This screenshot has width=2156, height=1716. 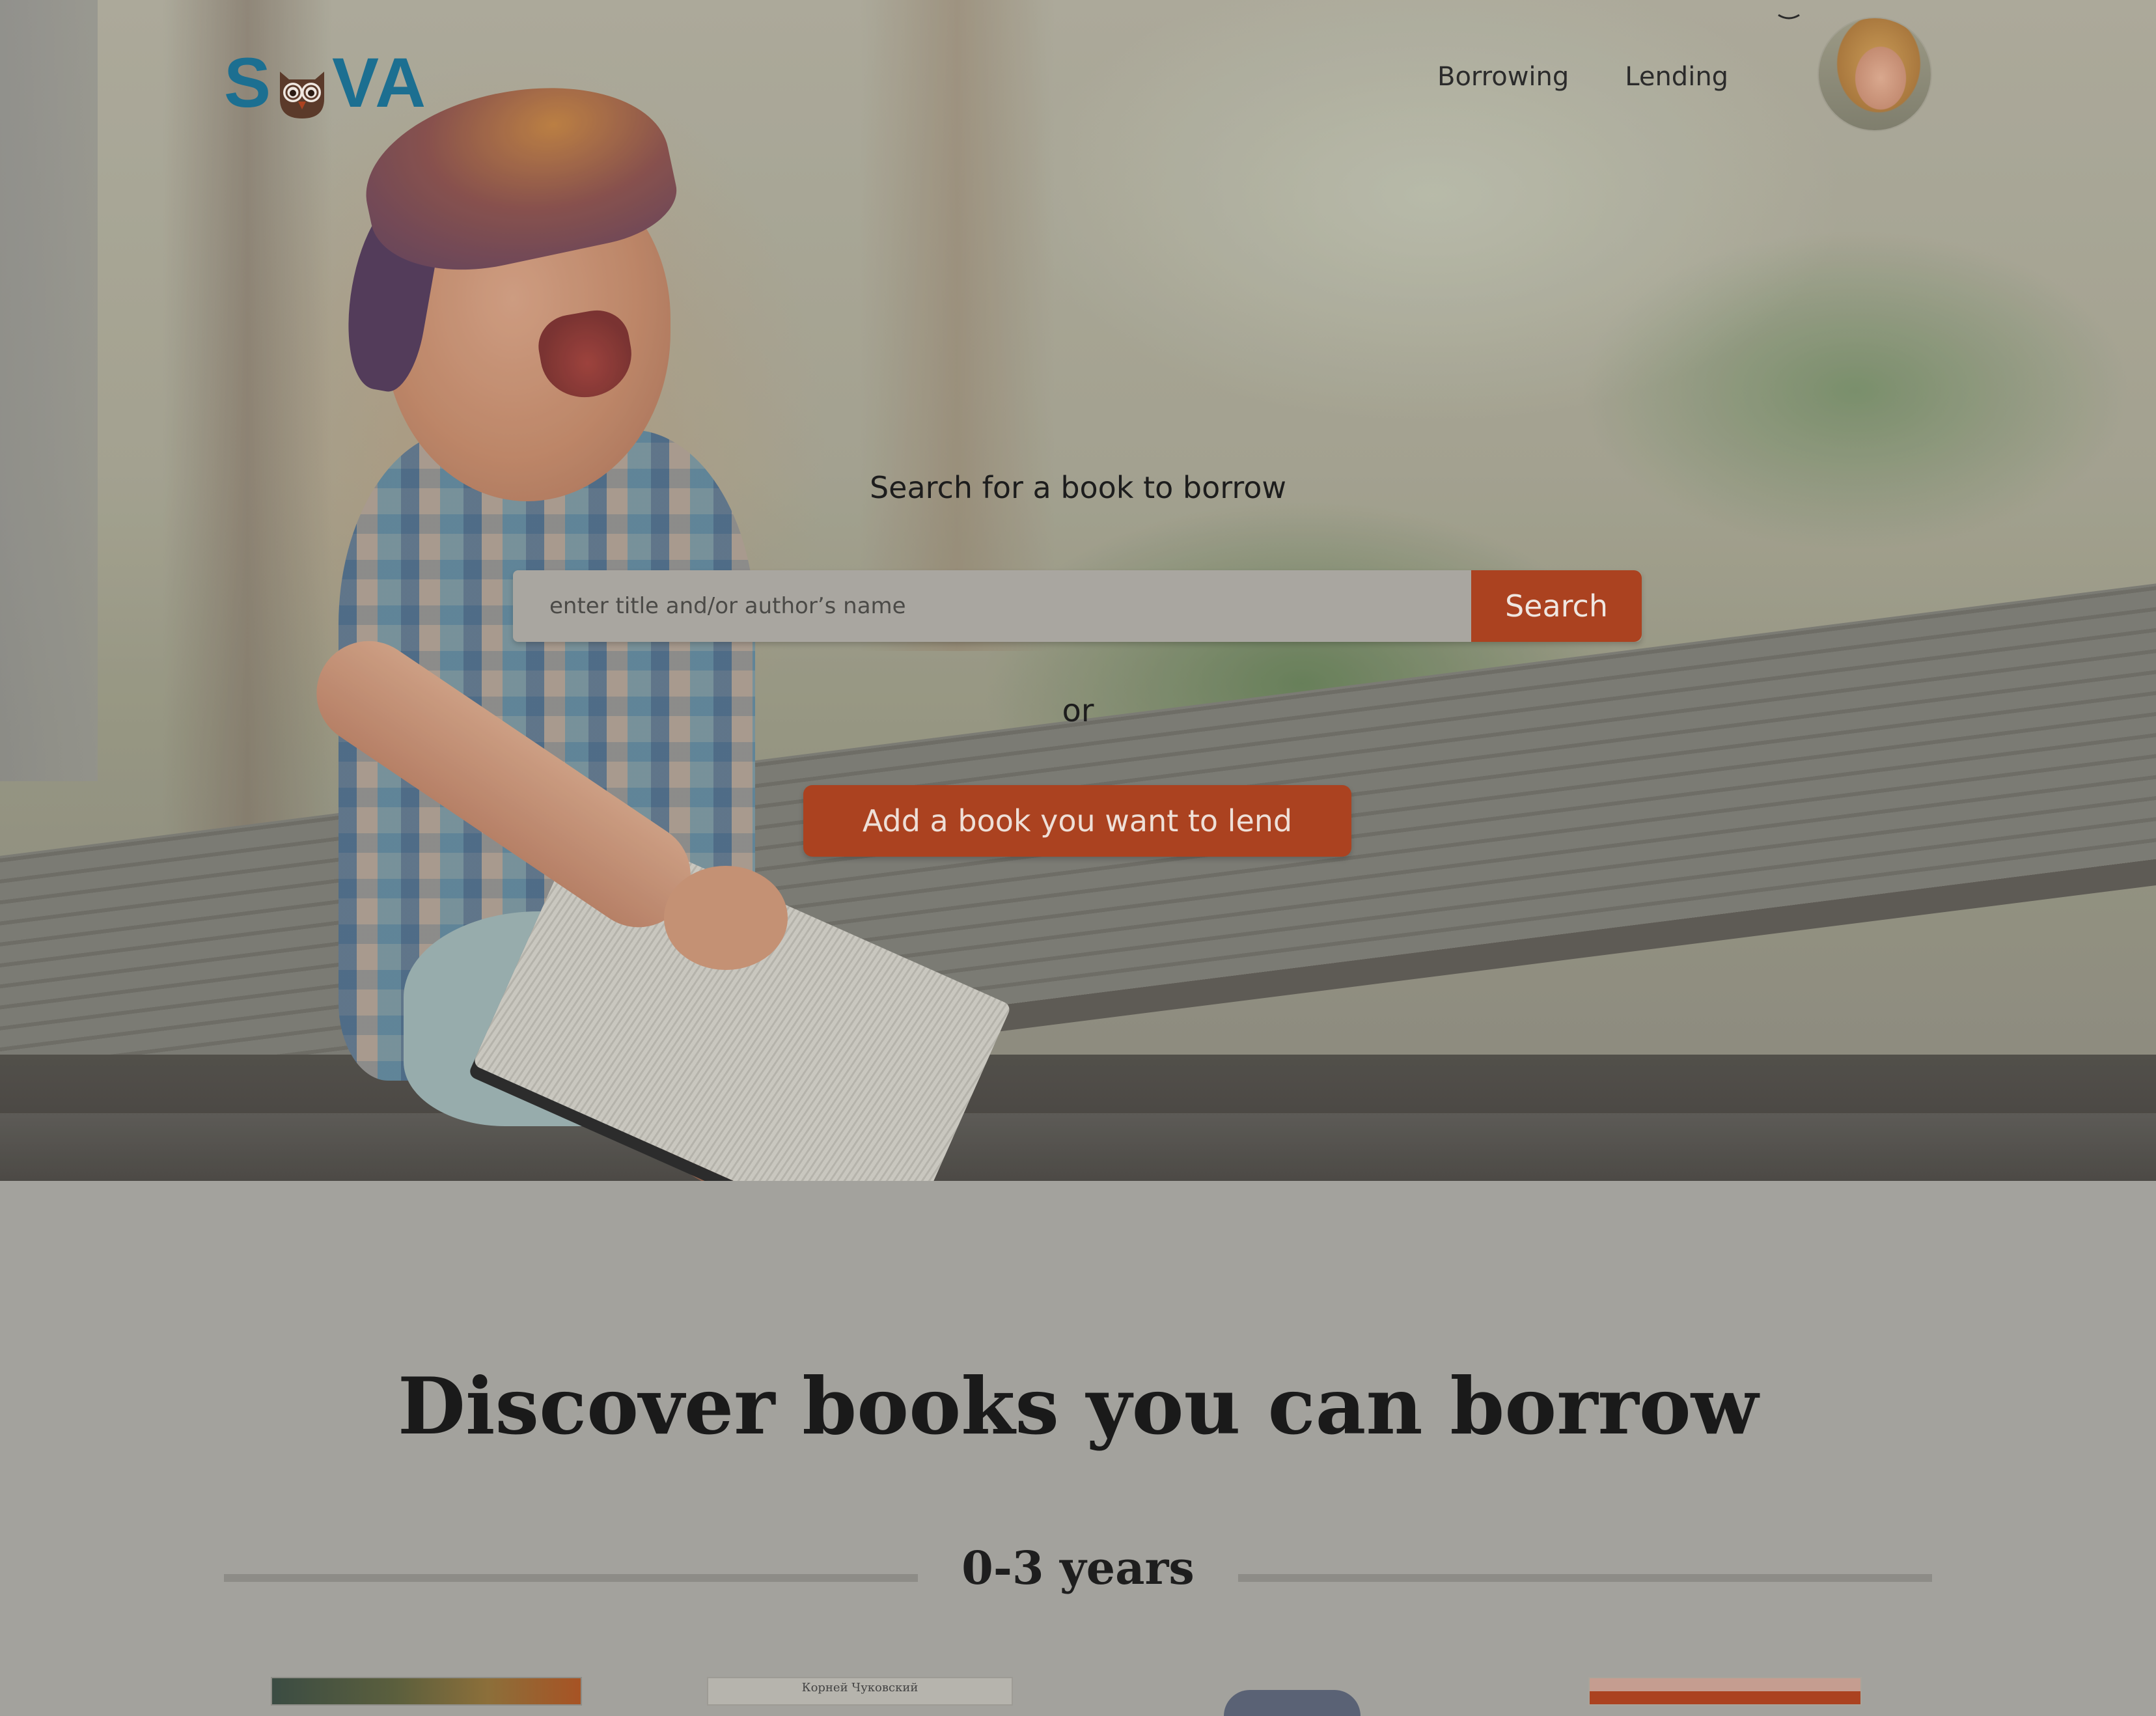 I want to click on nav-link-lending: Lending, so click(x=1676, y=76).